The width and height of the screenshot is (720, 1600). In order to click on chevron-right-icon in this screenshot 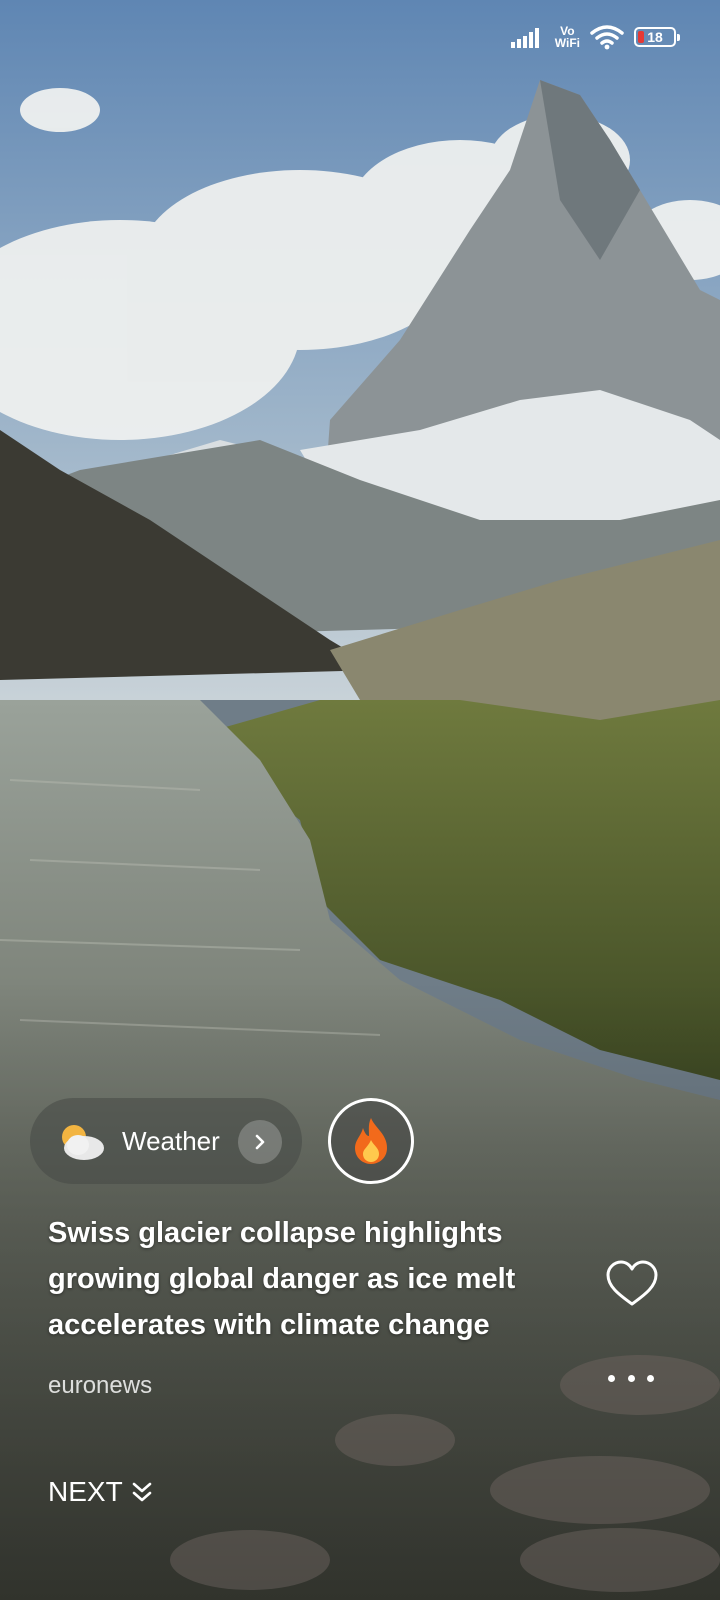, I will do `click(260, 1142)`.